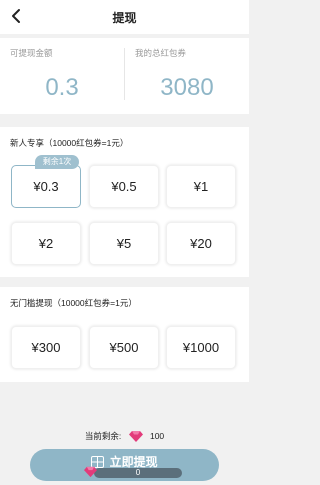 This screenshot has width=320, height=485. I want to click on amount-option-0-3: ¥0.3, so click(46, 186).